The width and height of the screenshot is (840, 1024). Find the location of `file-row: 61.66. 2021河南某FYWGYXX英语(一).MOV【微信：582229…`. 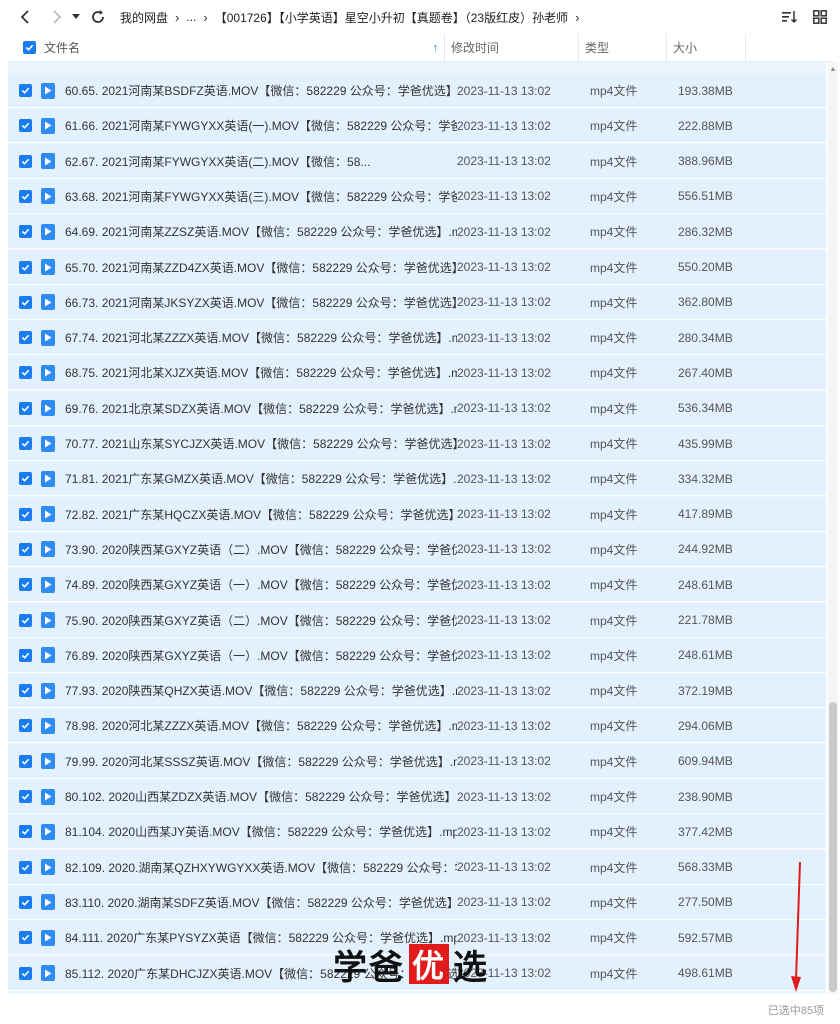

file-row: 61.66. 2021河南某FYWGYXX英语(一).MOV【微信：582229… is located at coordinates (417, 126).